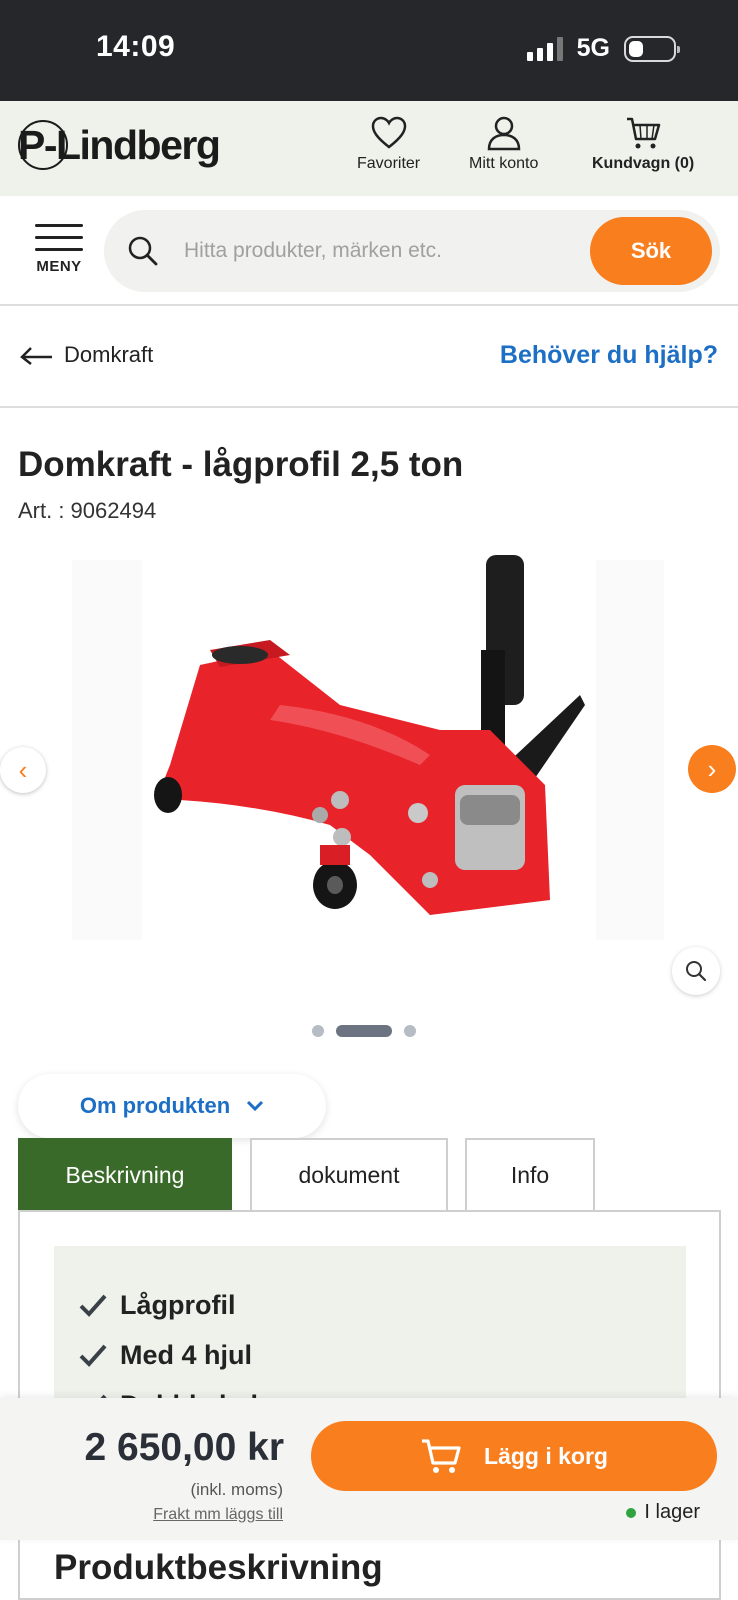 The image size is (738, 1600). What do you see at coordinates (255, 1106) in the screenshot?
I see `chevron-down-icon` at bounding box center [255, 1106].